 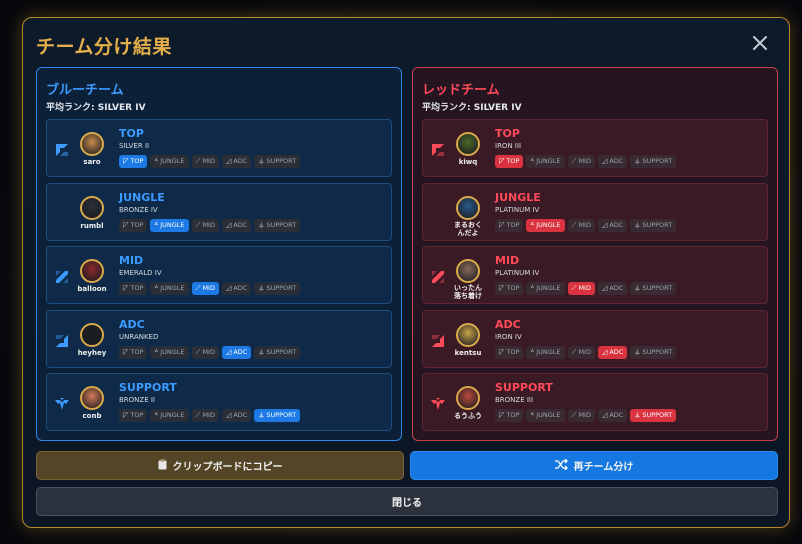 I want to click on red-team-title: レッドチーム, so click(x=461, y=90).